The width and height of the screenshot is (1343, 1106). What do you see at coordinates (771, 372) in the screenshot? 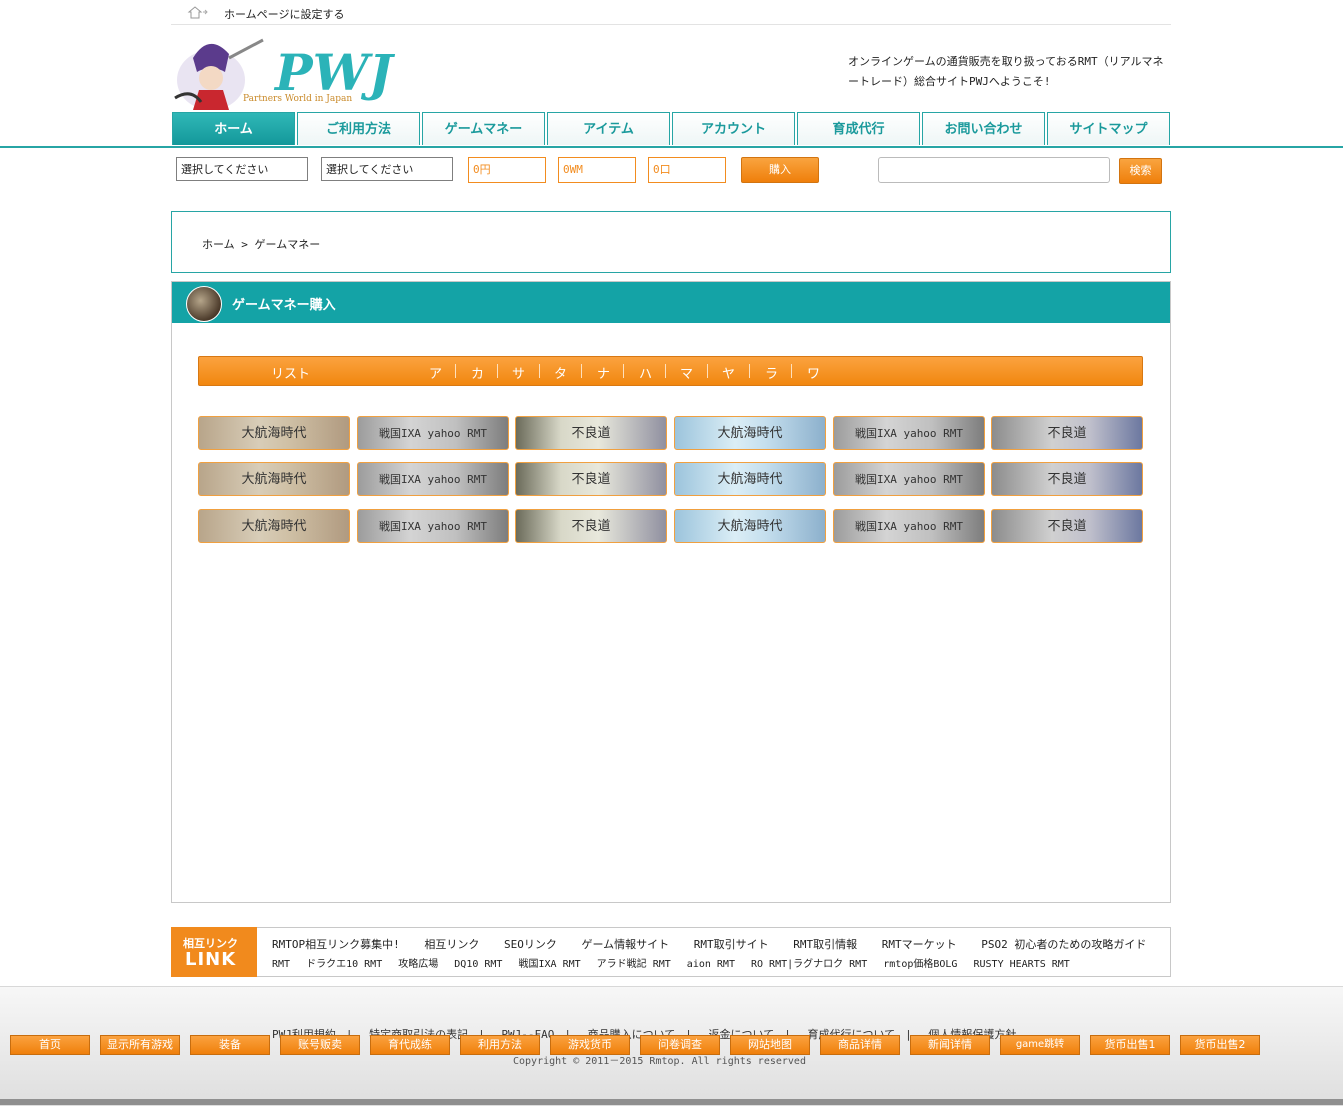
I see `kana-ra: ラ` at bounding box center [771, 372].